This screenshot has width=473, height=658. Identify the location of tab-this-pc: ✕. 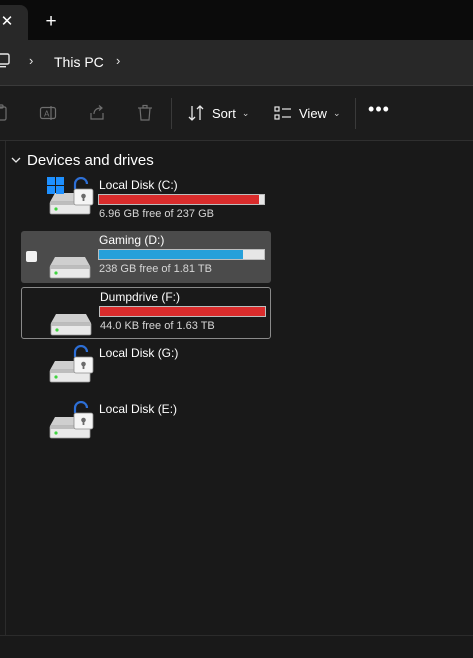
(14, 22).